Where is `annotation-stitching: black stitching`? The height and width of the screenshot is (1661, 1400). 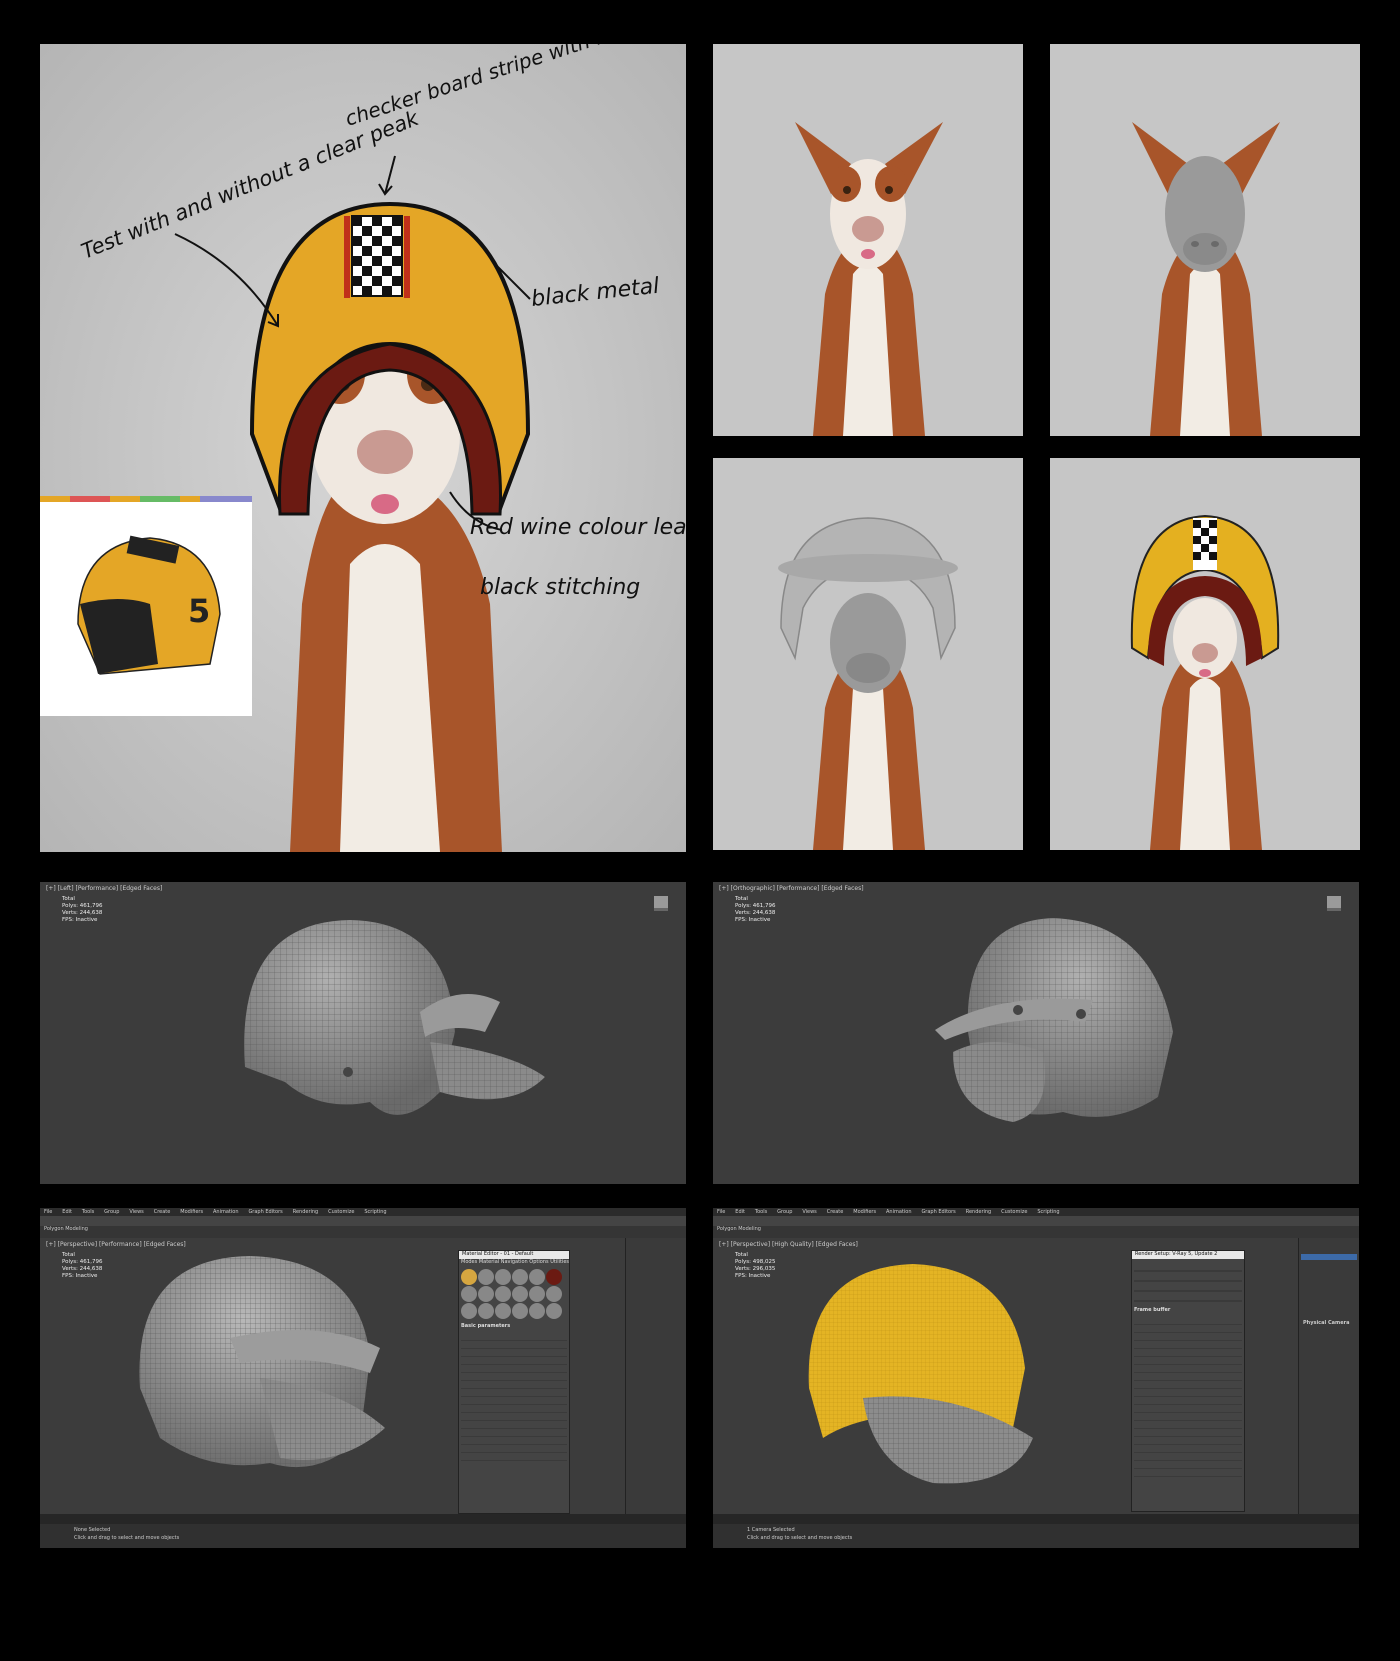
annotation-stitching: black stitching is located at coordinates (560, 587).